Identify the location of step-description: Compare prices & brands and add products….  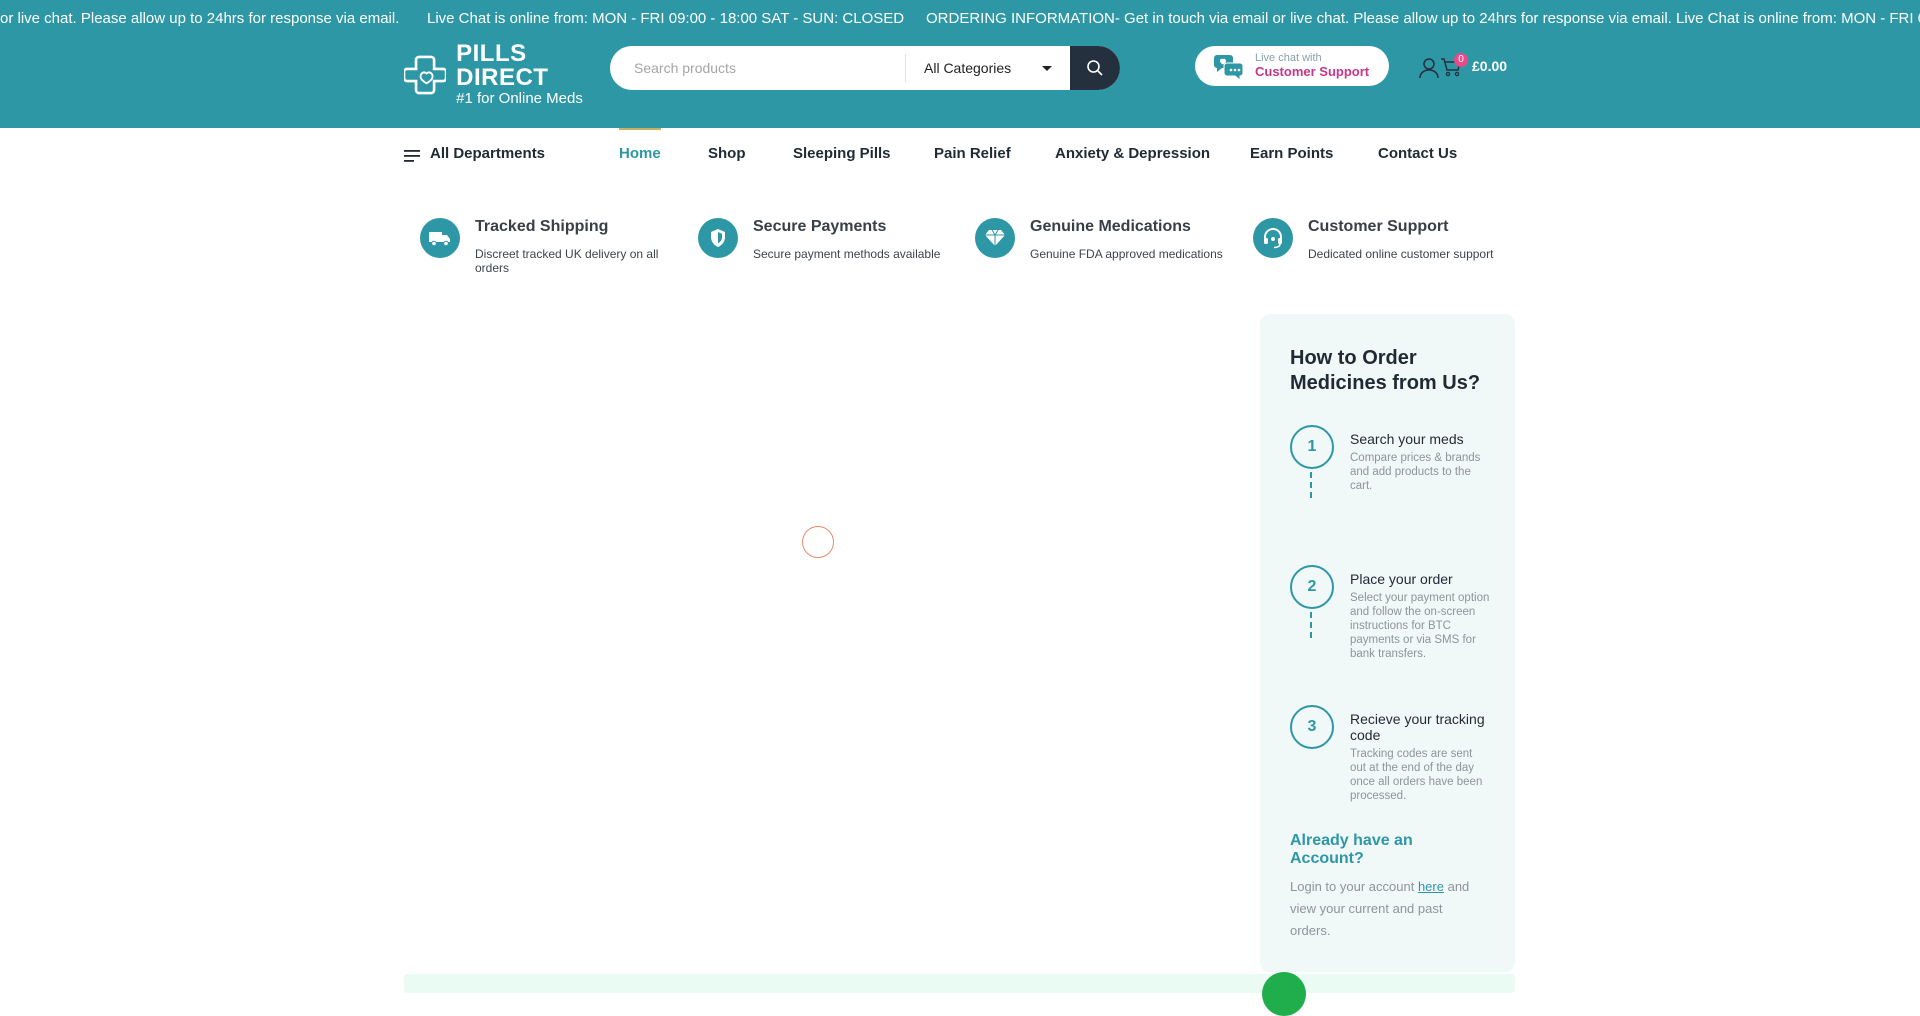
(1415, 472).